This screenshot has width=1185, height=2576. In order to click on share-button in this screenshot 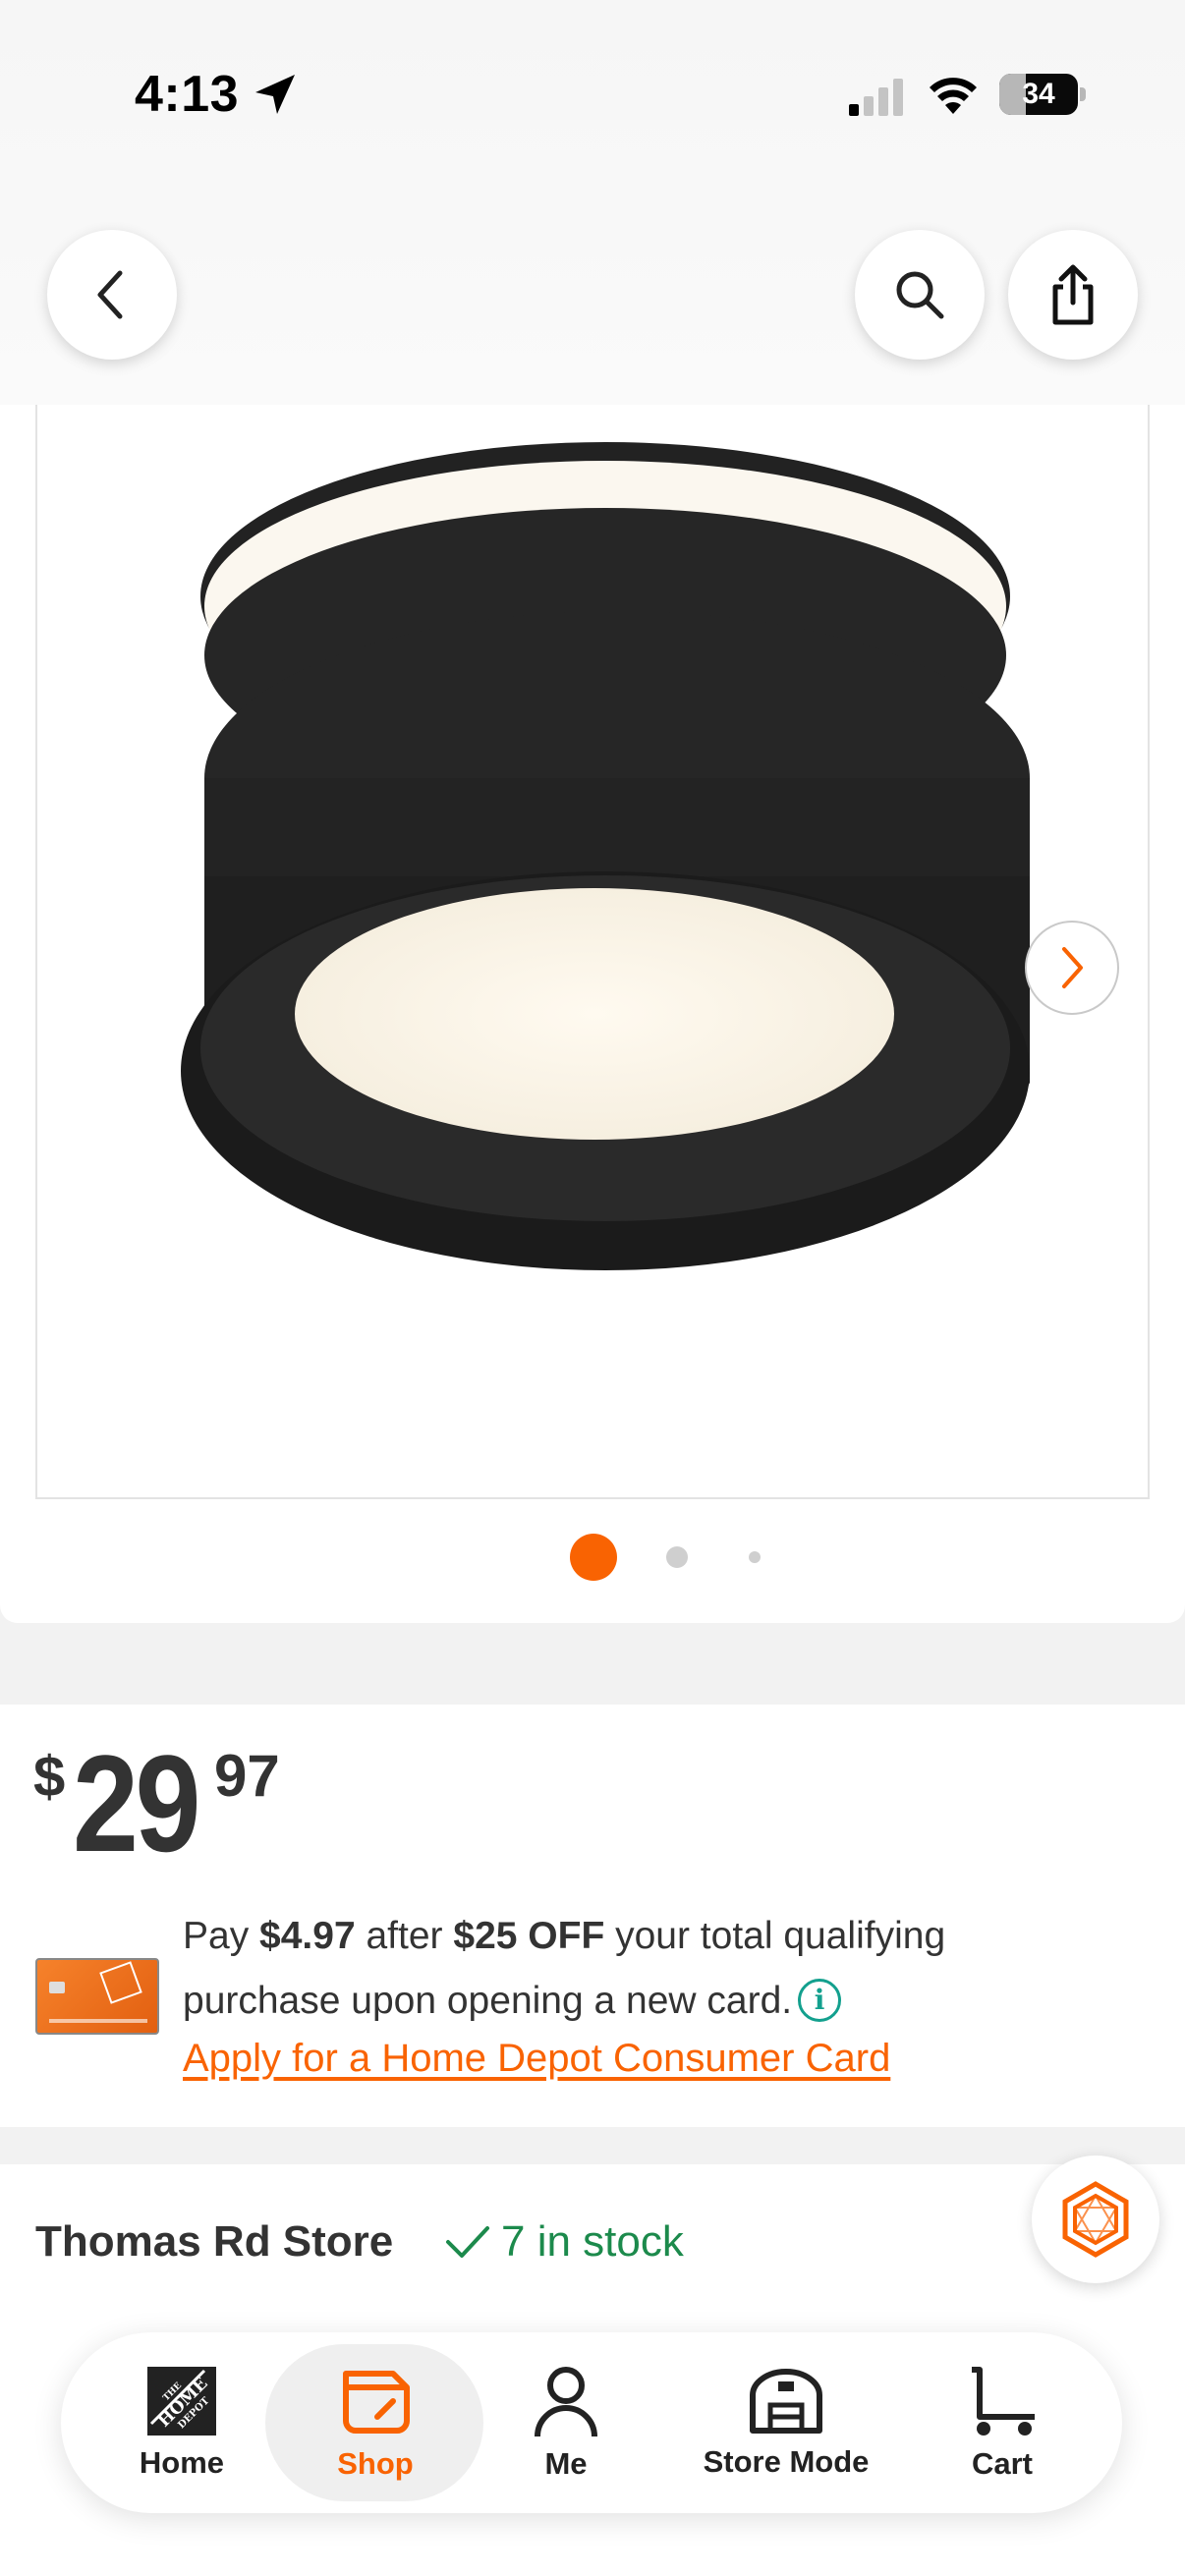, I will do `click(1073, 295)`.